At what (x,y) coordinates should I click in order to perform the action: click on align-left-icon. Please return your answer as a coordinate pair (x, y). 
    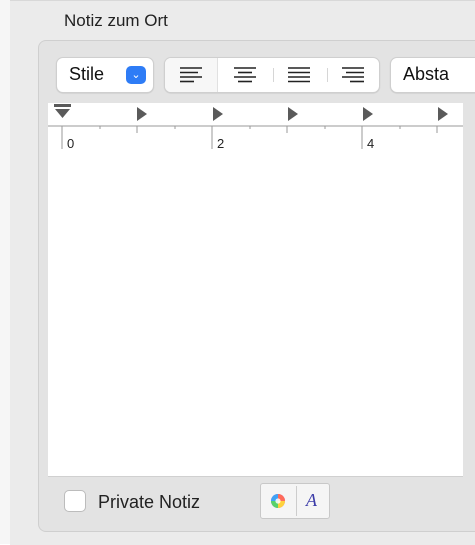
    Looking at the image, I should click on (191, 75).